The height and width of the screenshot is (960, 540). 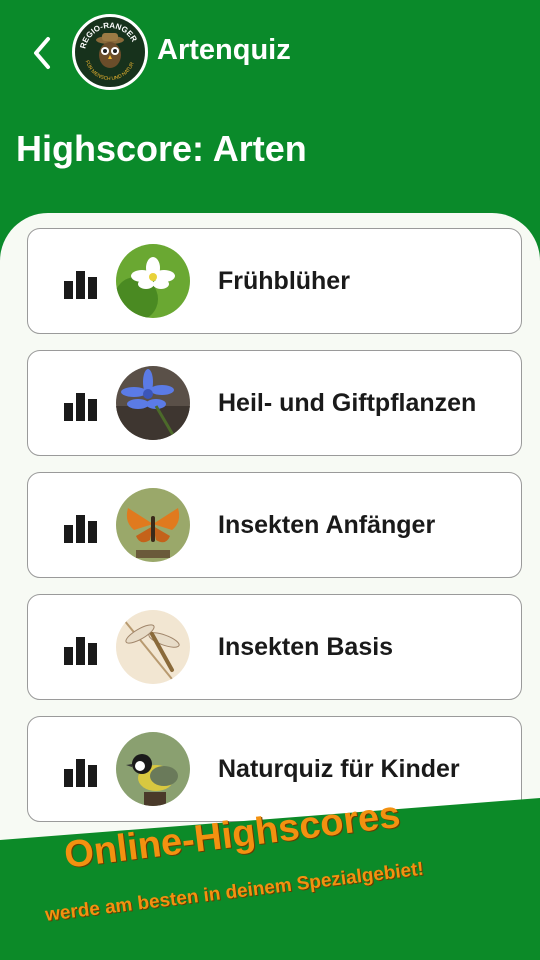 I want to click on category-label: Heil- und Giftpflanzen, so click(x=347, y=403).